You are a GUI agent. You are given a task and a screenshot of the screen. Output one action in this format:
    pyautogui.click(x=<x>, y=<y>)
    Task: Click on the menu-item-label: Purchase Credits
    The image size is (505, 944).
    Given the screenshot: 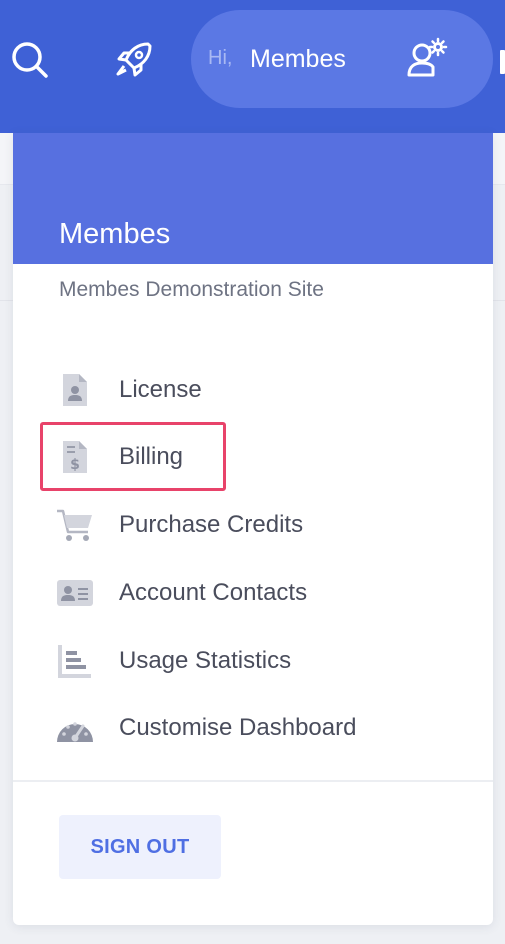 What is the action you would take?
    pyautogui.click(x=211, y=524)
    